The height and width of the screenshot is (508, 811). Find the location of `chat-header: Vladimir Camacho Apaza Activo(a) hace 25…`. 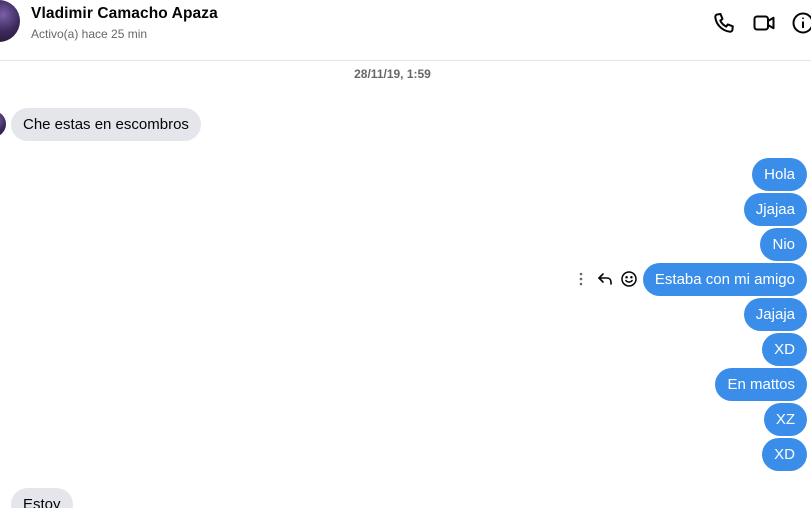

chat-header: Vladimir Camacho Apaza Activo(a) hace 25… is located at coordinates (405, 30).